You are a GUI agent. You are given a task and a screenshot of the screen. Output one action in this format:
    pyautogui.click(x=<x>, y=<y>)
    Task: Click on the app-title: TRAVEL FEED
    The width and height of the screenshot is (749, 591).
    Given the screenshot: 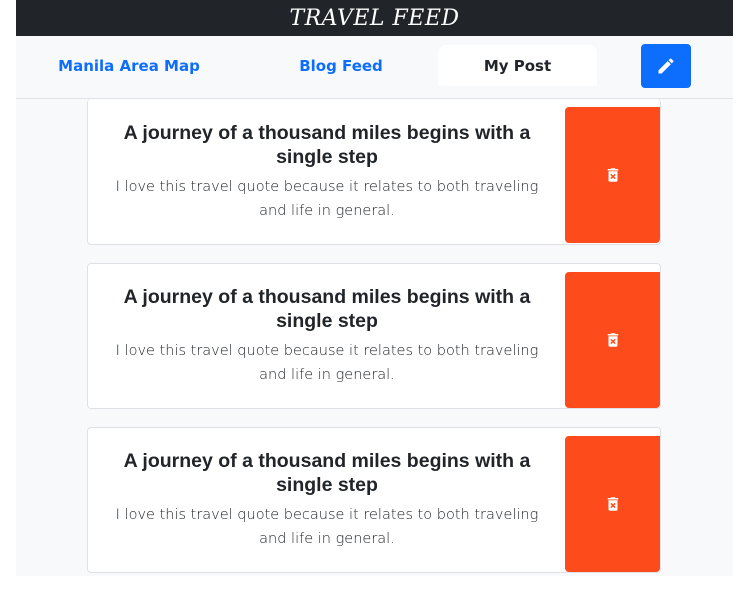 What is the action you would take?
    pyautogui.click(x=374, y=18)
    